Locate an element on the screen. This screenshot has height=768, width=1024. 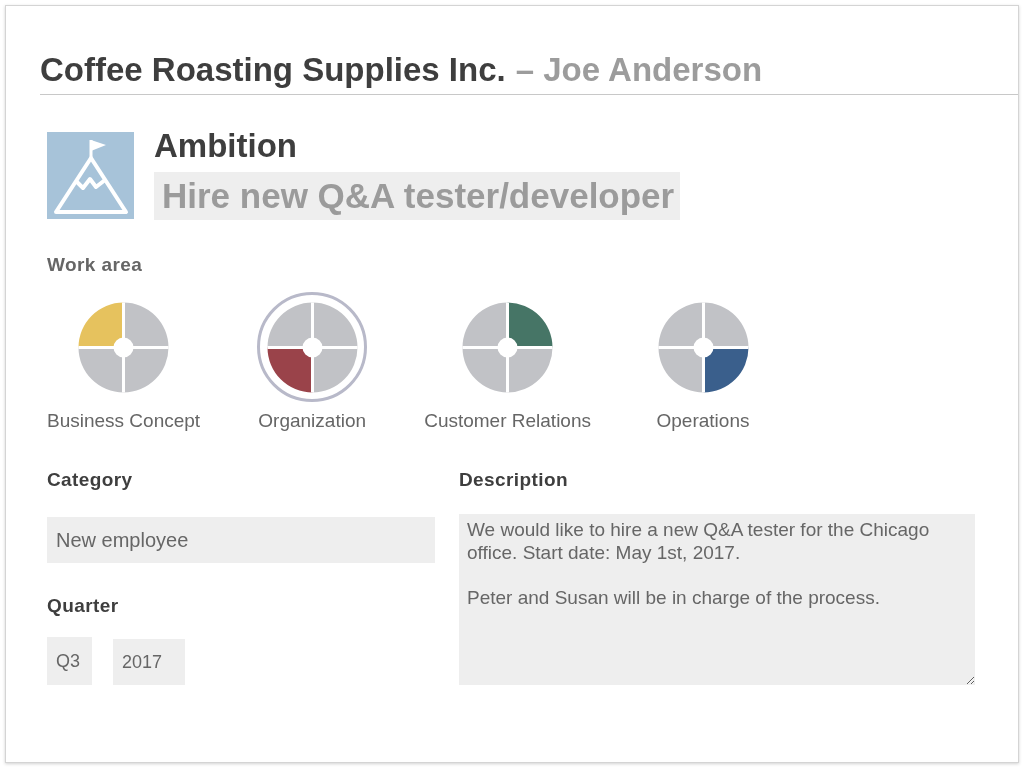
work-area-label: Work area is located at coordinates (95, 265).